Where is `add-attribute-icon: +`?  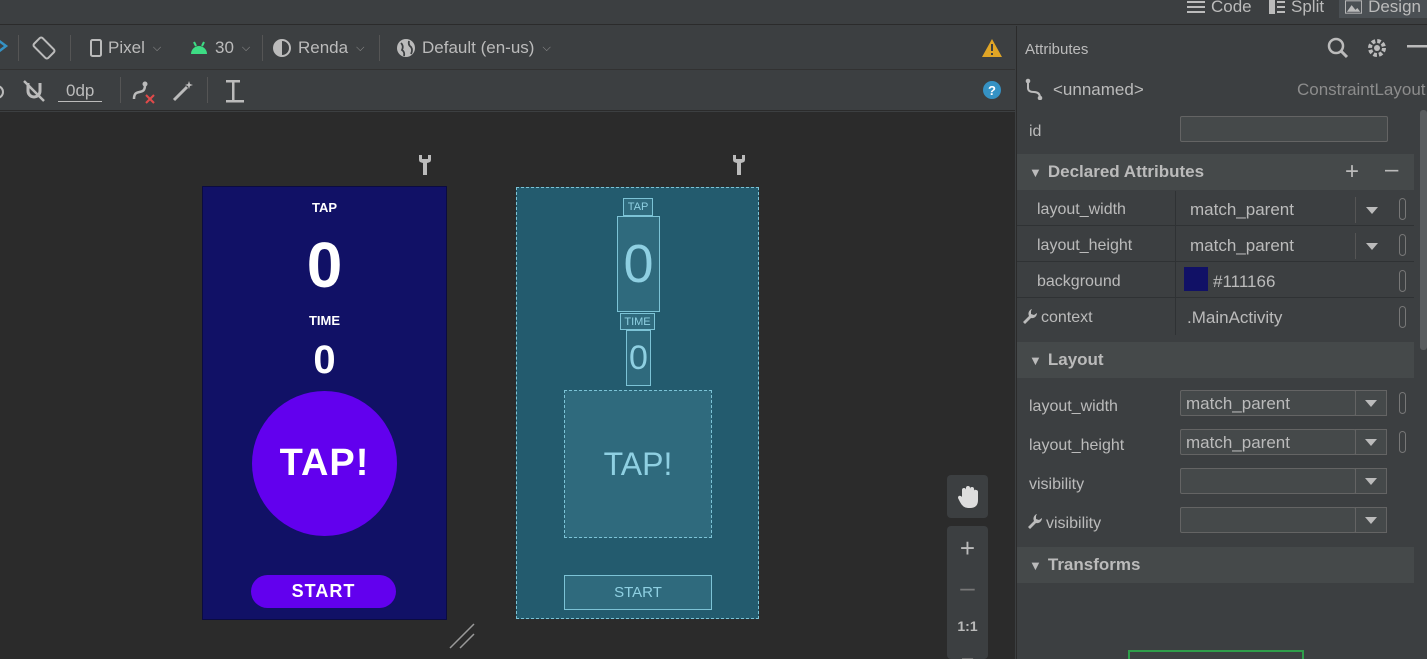
add-attribute-icon: + is located at coordinates (1352, 172).